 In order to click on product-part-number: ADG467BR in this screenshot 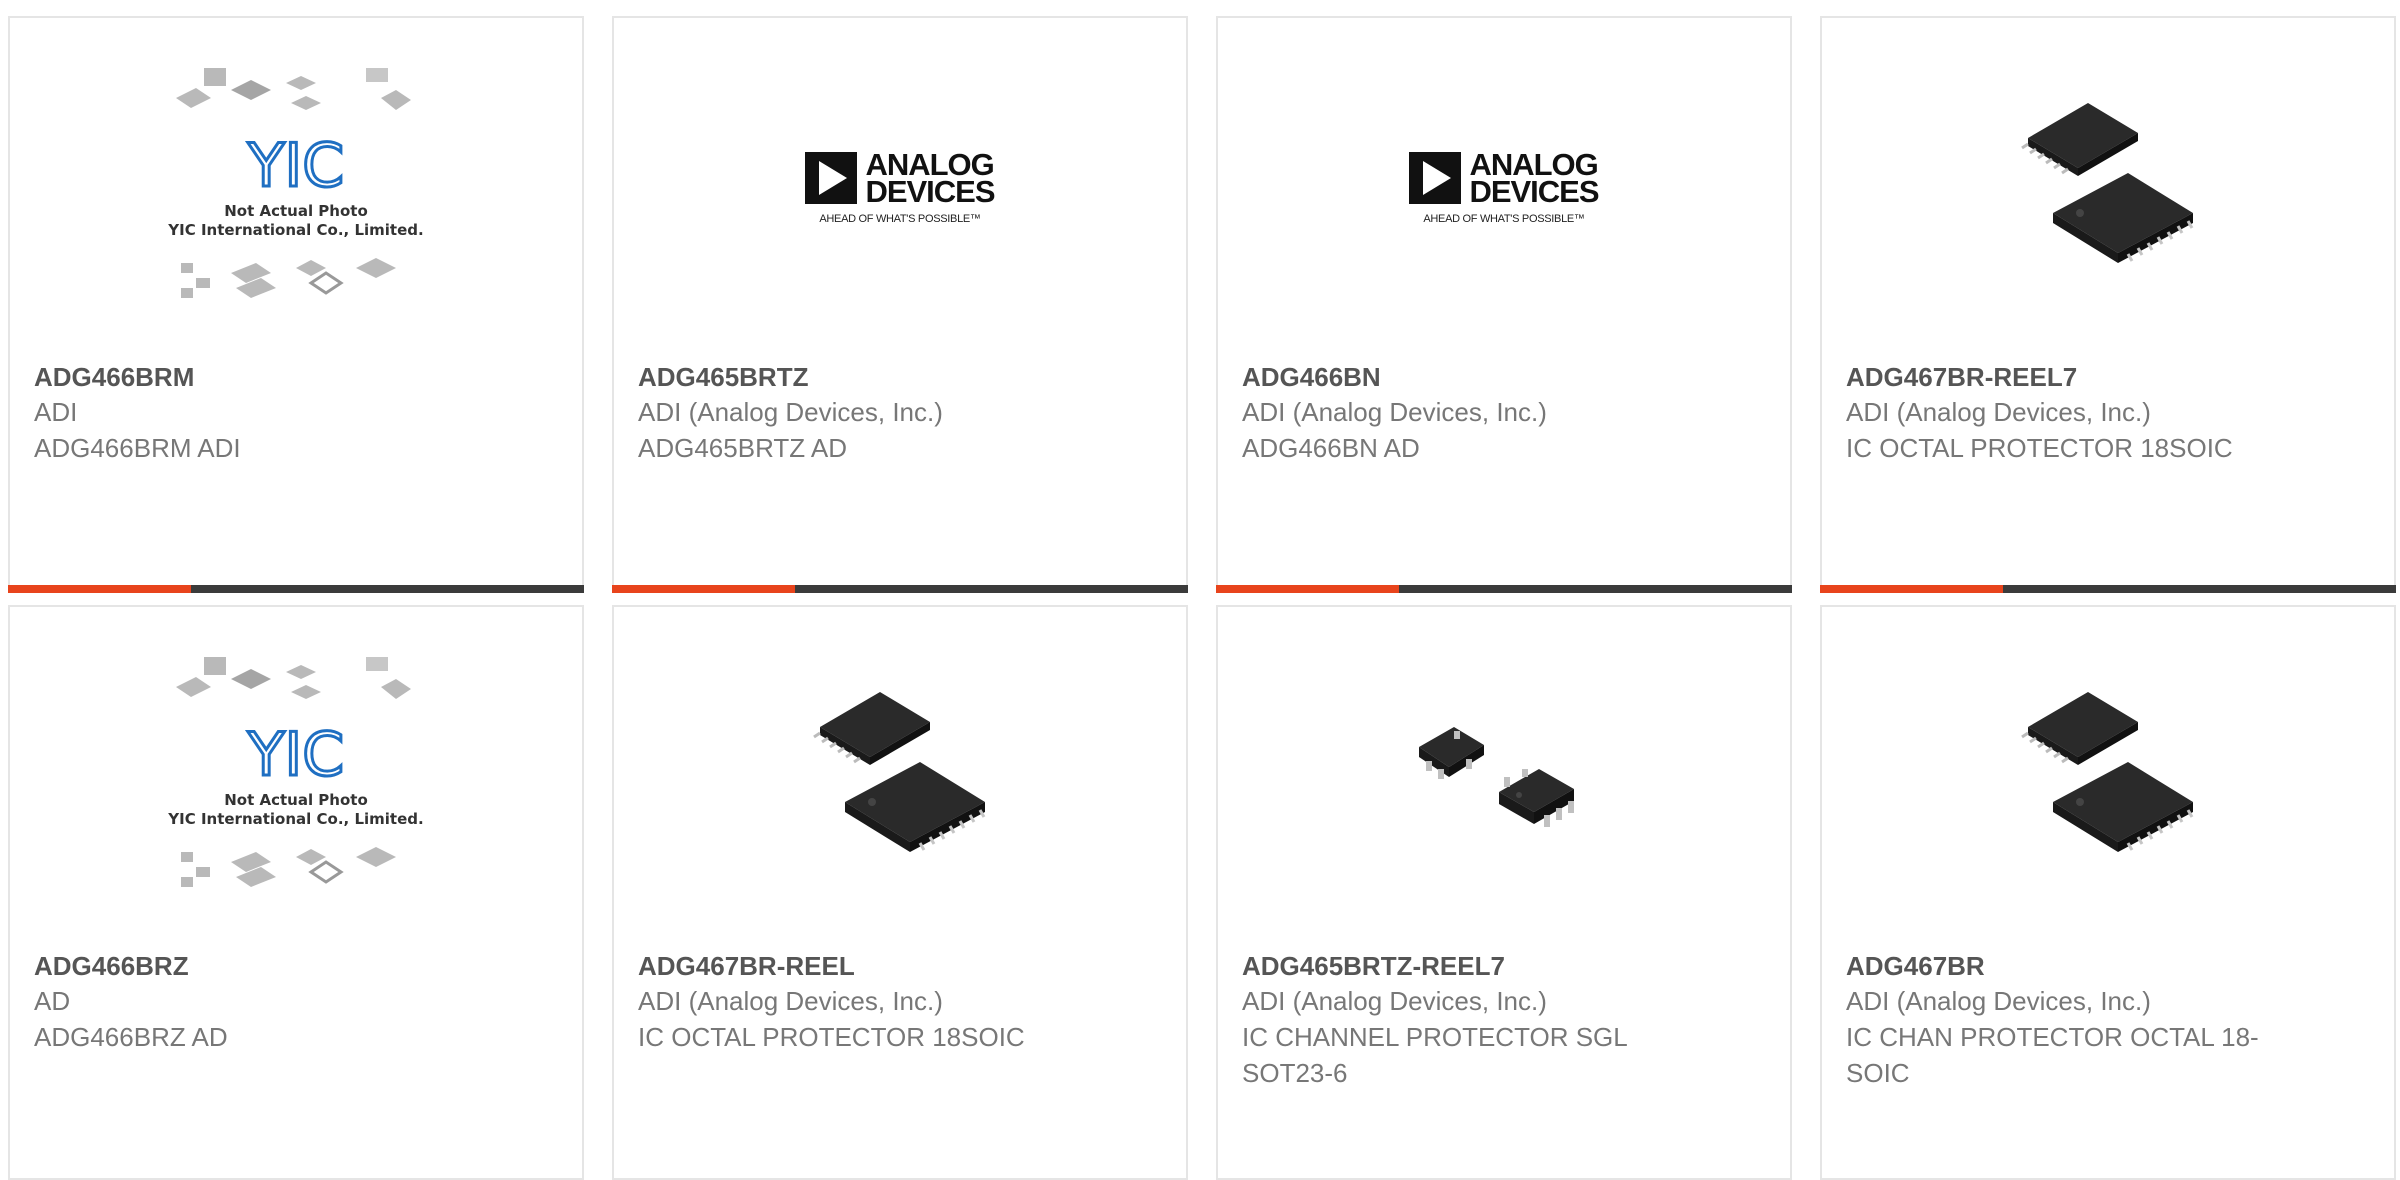, I will do `click(2108, 966)`.